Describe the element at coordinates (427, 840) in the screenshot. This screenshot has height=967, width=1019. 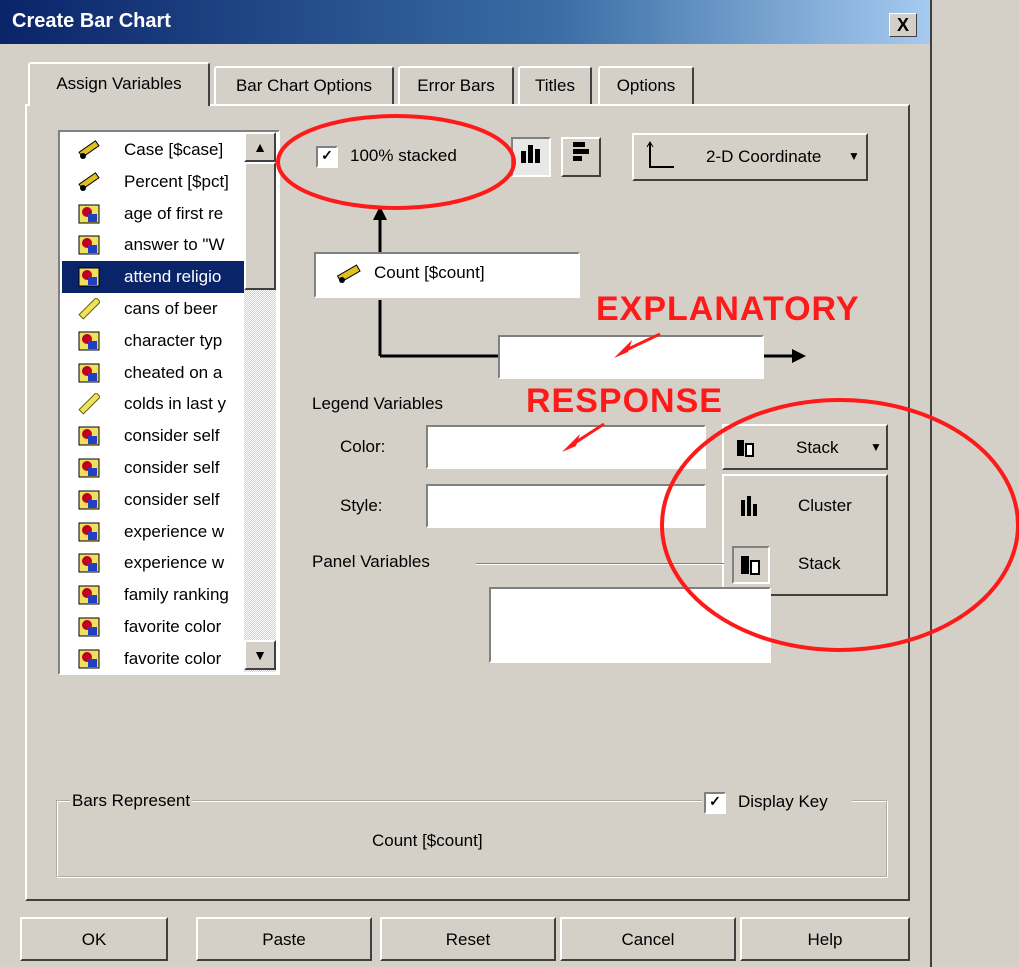
I see `bars-represent-value: Count [$count]` at that location.